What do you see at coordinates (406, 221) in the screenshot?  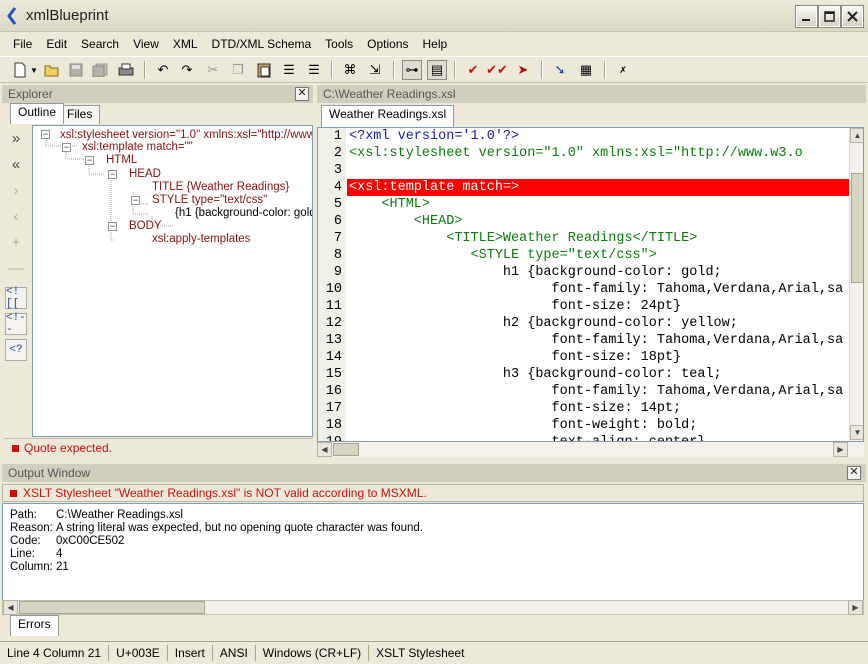 I see `code-line: <HEAD>` at bounding box center [406, 221].